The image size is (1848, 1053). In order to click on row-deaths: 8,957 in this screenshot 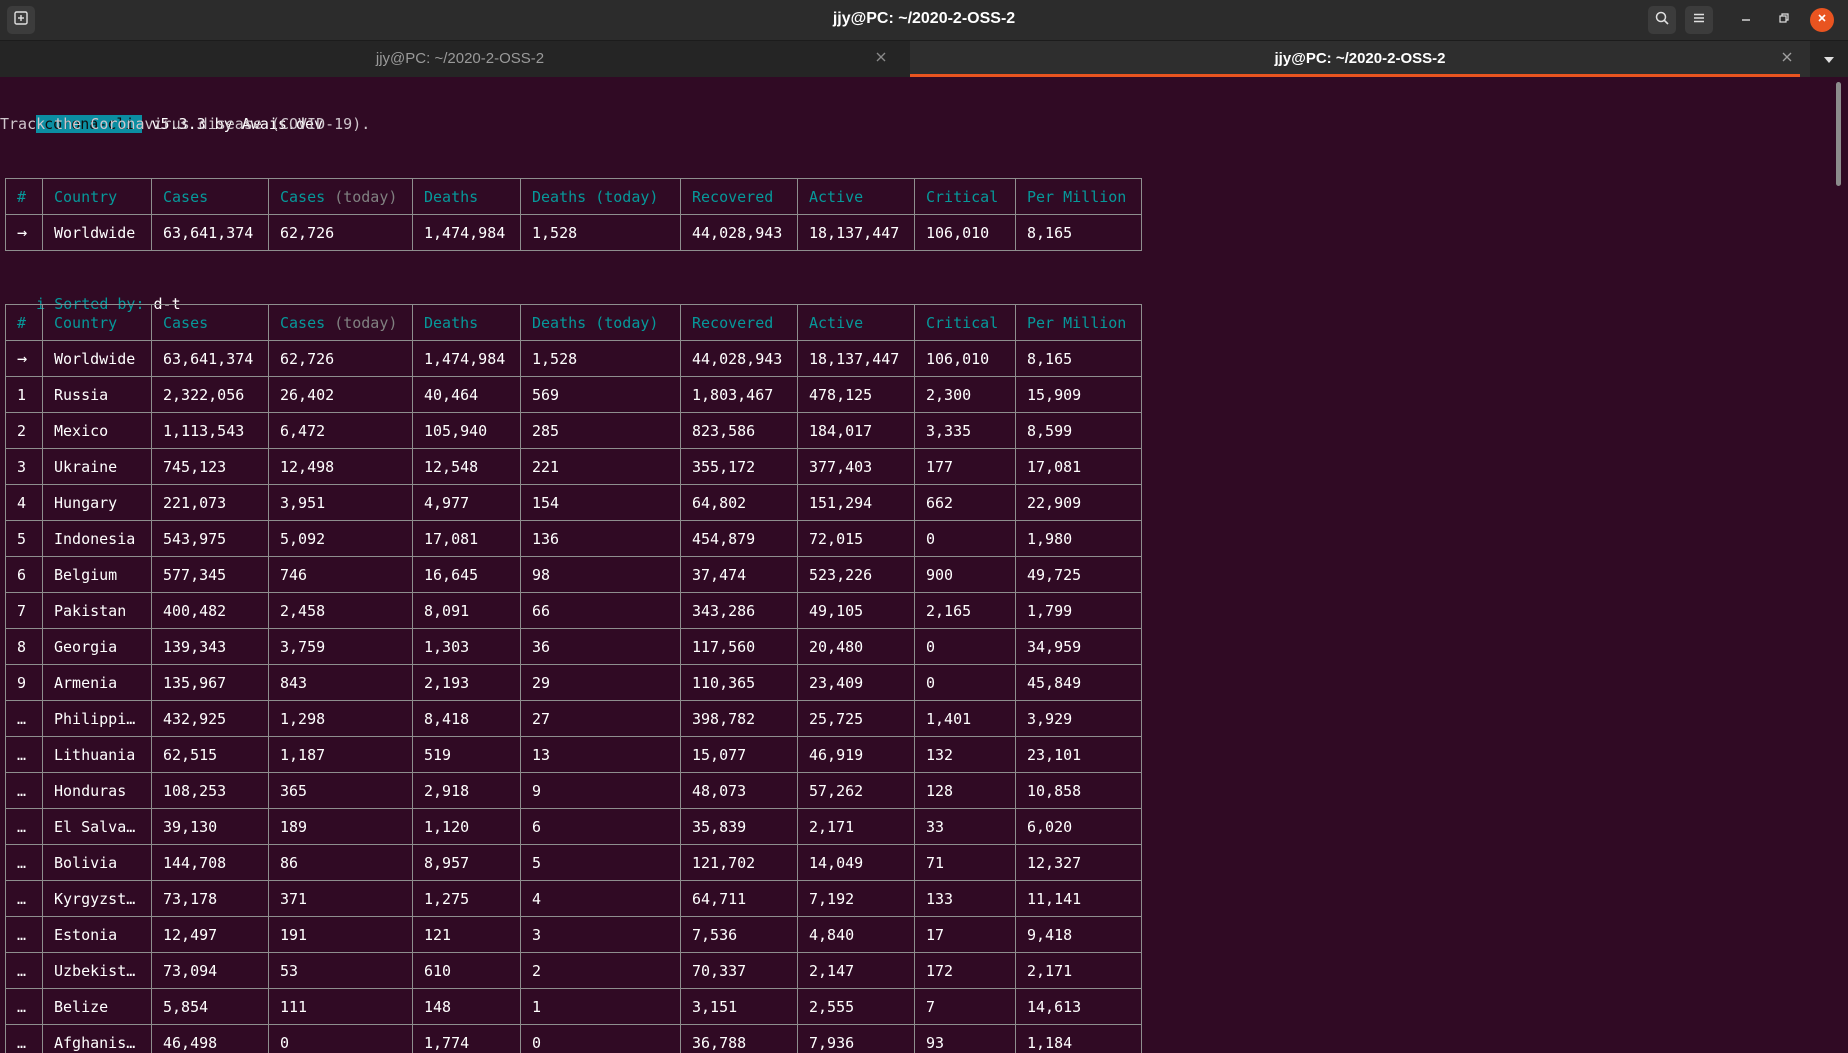, I will do `click(466, 862)`.